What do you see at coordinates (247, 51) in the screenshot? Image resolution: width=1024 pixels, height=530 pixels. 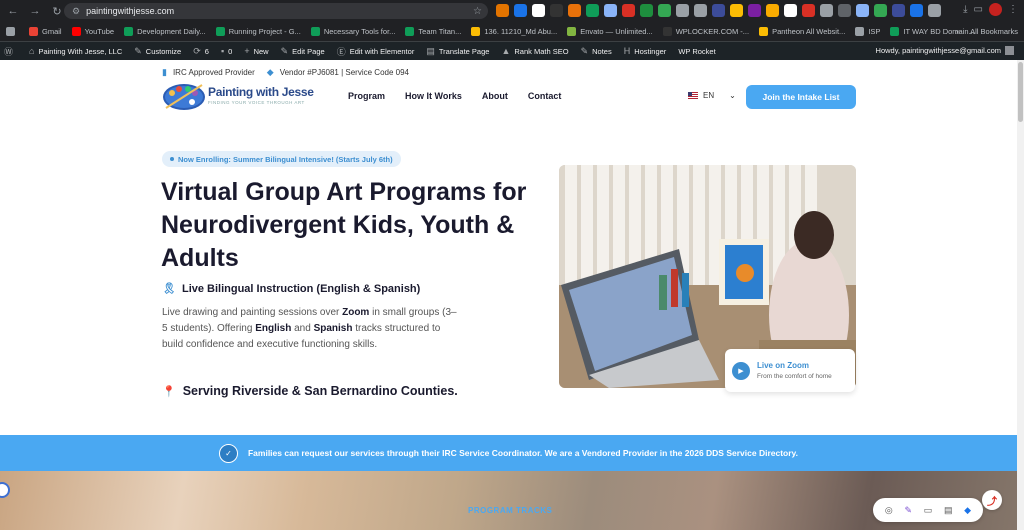 I see `plus-icon: +` at bounding box center [247, 51].